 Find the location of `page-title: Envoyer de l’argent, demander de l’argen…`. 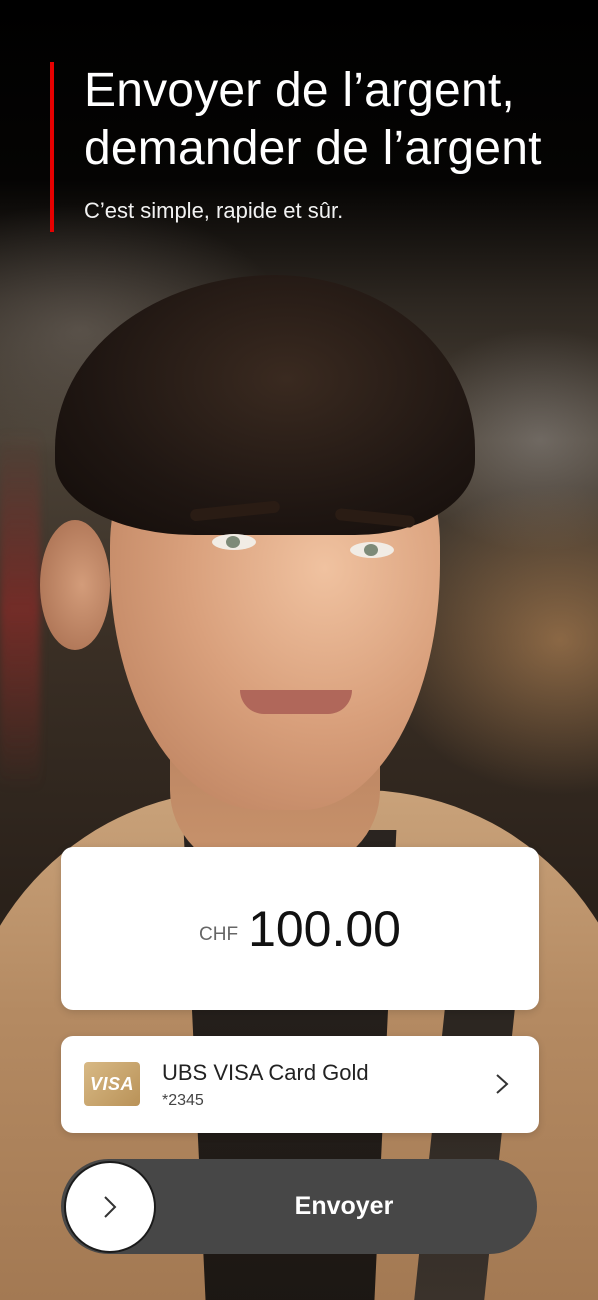

page-title: Envoyer de l’argent, demander de l’argen… is located at coordinates (313, 120).